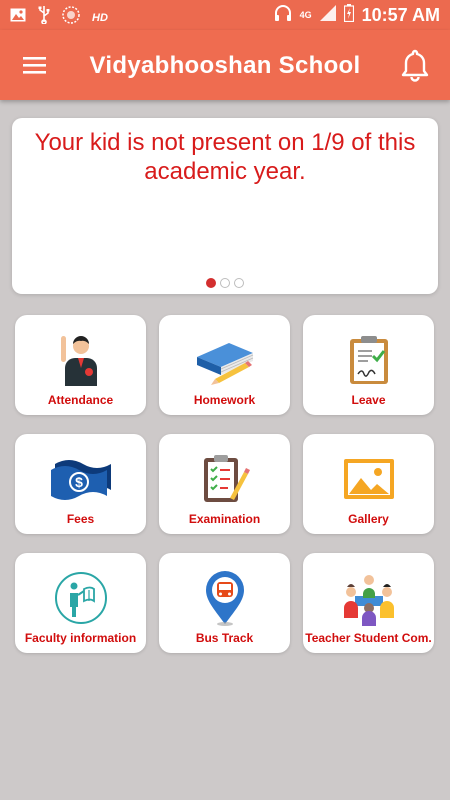 Image resolution: width=450 pixels, height=800 pixels. I want to click on examination-tile: Examination, so click(224, 484).